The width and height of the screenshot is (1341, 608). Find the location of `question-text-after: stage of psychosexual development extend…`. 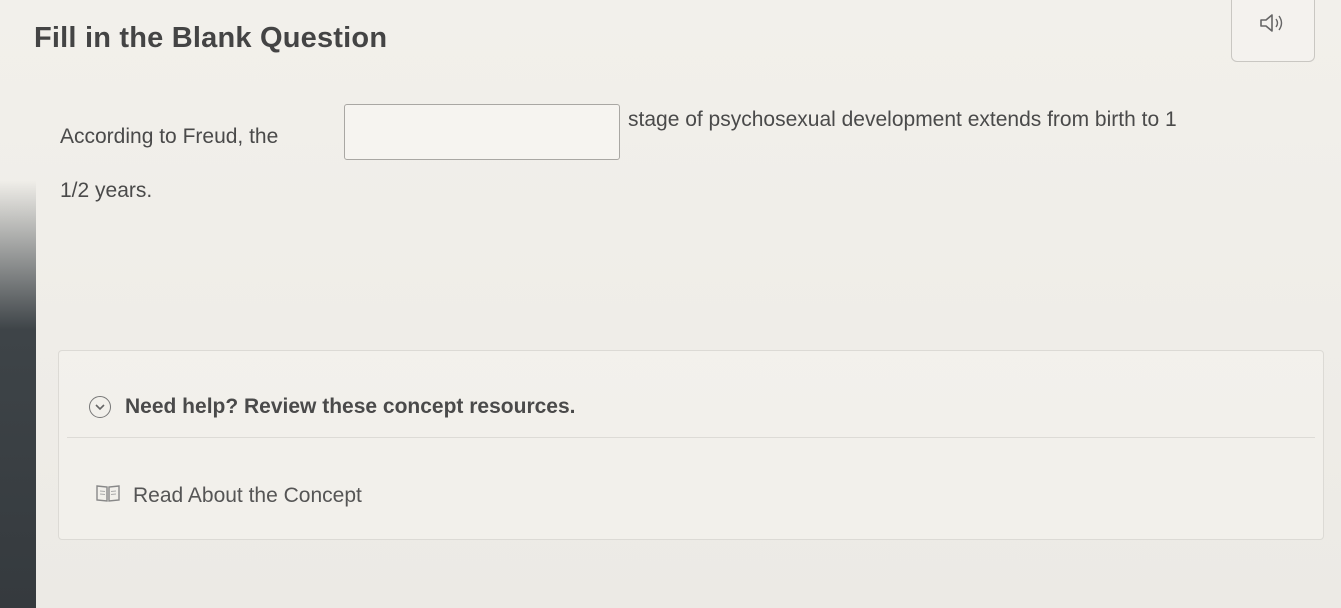

question-text-after: stage of psychosexual development extend… is located at coordinates (902, 119).